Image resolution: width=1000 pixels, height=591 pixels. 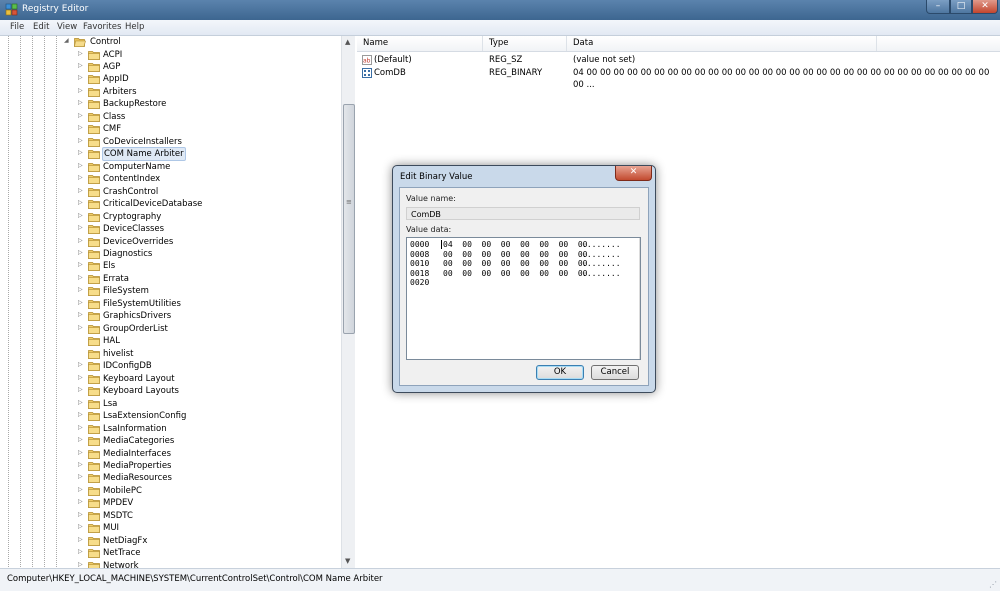 I want to click on menu-edit: Edit, so click(x=41, y=27).